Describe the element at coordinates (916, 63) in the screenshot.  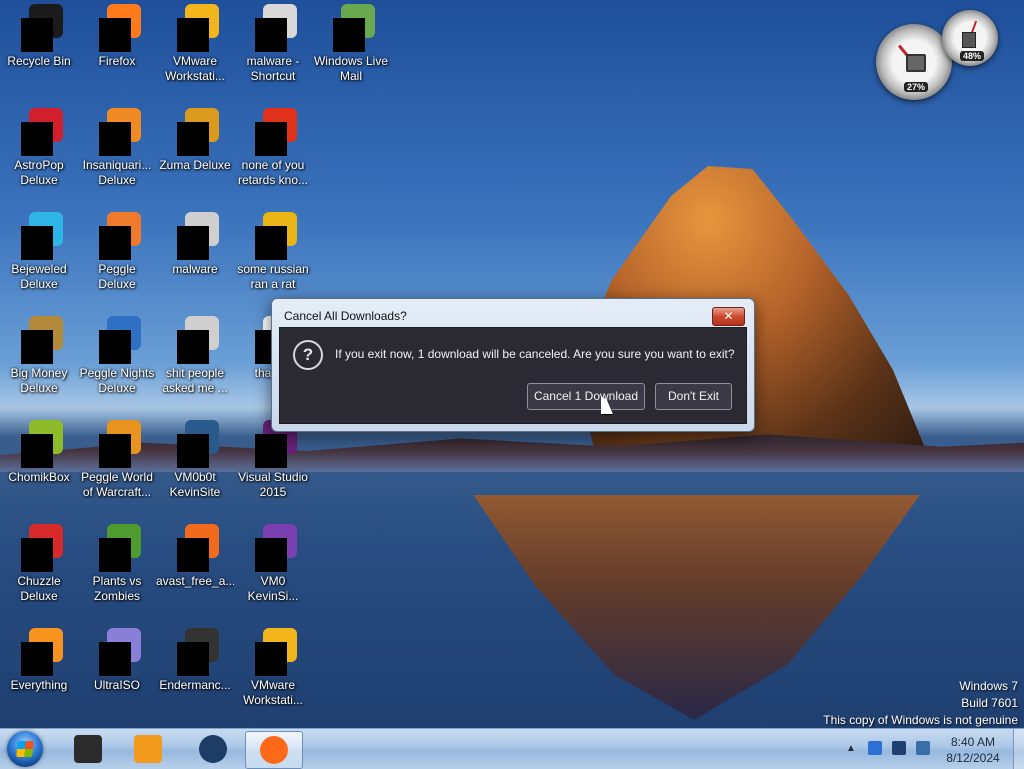
I see `cpu-chip-icon` at that location.